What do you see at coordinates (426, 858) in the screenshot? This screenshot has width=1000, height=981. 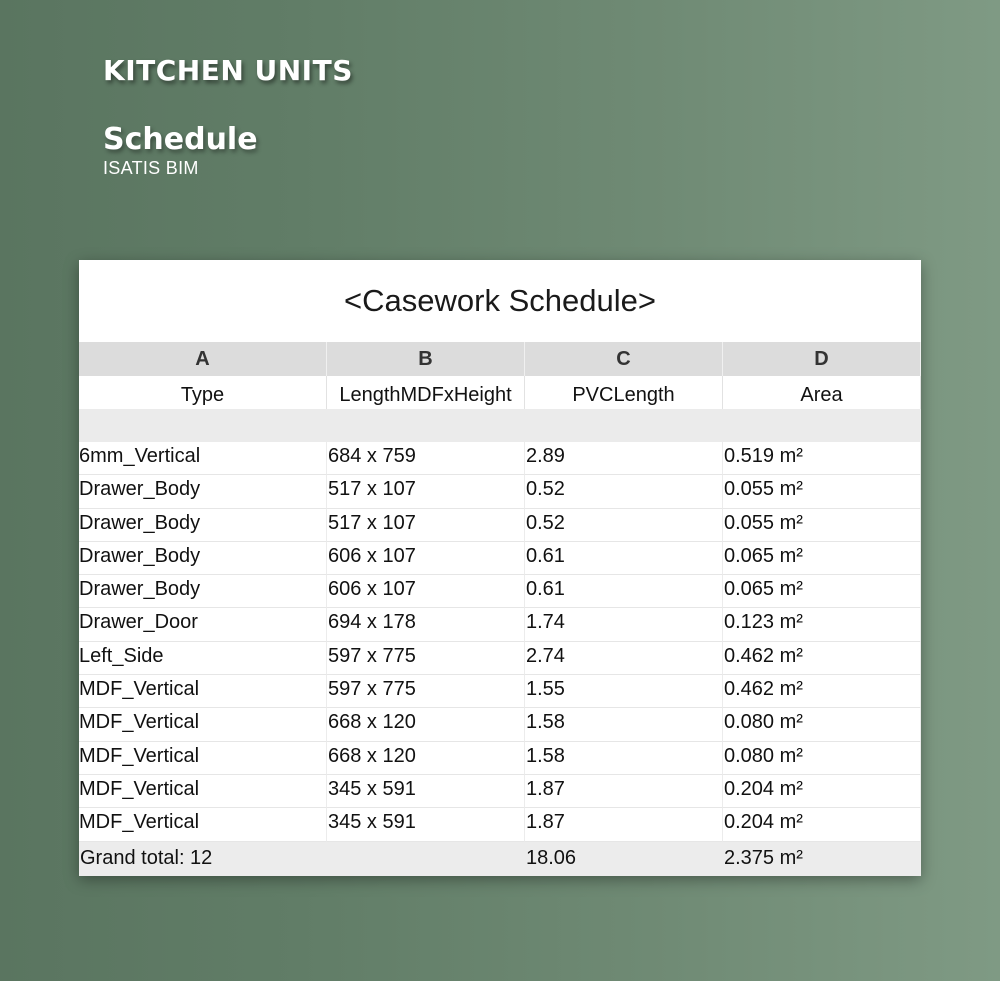 I see `grand-total-length` at bounding box center [426, 858].